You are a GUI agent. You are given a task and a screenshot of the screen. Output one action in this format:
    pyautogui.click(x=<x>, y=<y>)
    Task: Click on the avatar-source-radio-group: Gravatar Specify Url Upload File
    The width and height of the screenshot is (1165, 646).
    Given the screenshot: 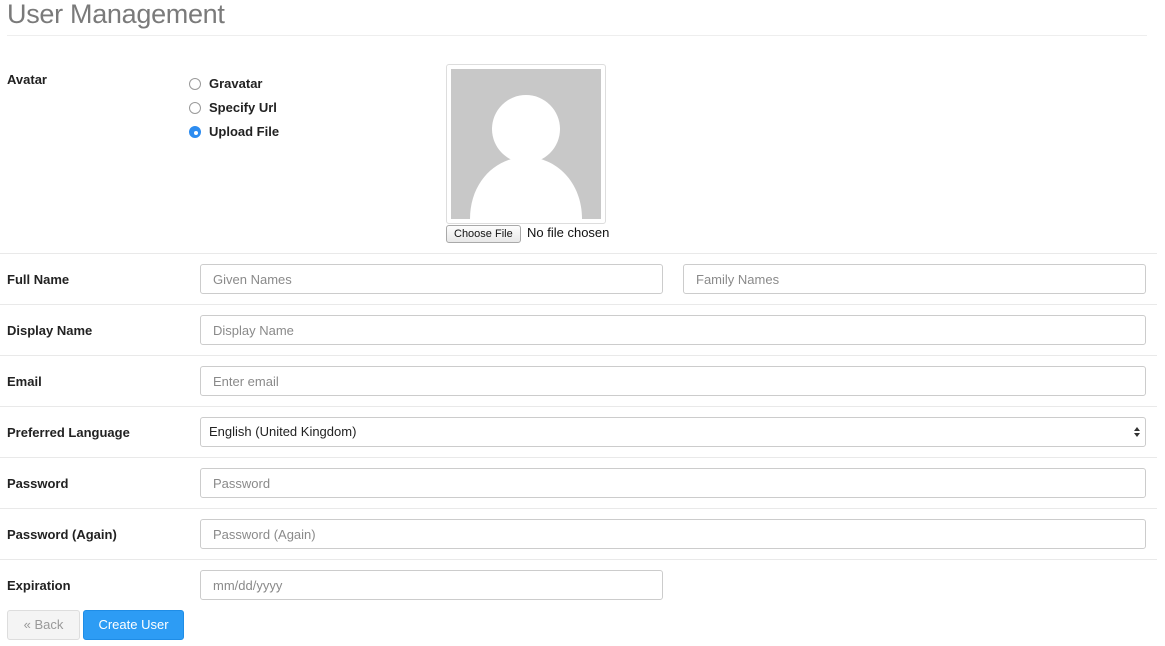 What is the action you would take?
    pyautogui.click(x=234, y=107)
    